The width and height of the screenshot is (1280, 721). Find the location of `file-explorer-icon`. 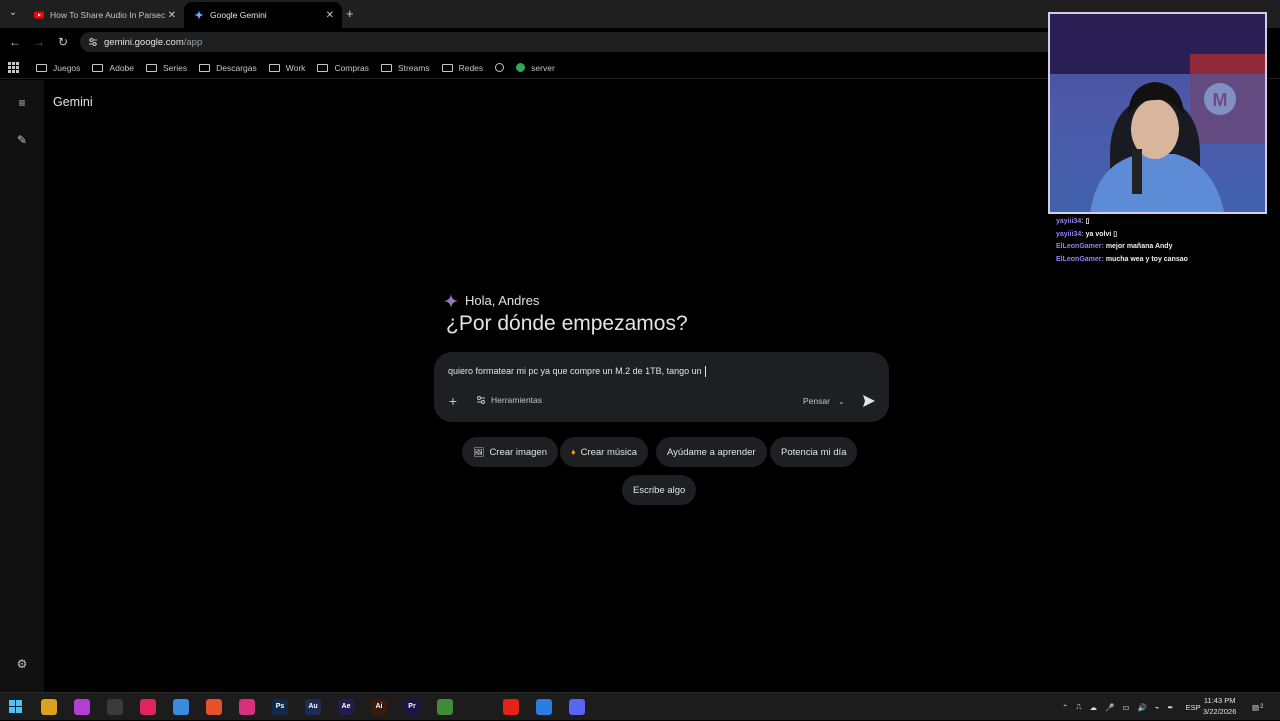

file-explorer-icon is located at coordinates (49, 707).